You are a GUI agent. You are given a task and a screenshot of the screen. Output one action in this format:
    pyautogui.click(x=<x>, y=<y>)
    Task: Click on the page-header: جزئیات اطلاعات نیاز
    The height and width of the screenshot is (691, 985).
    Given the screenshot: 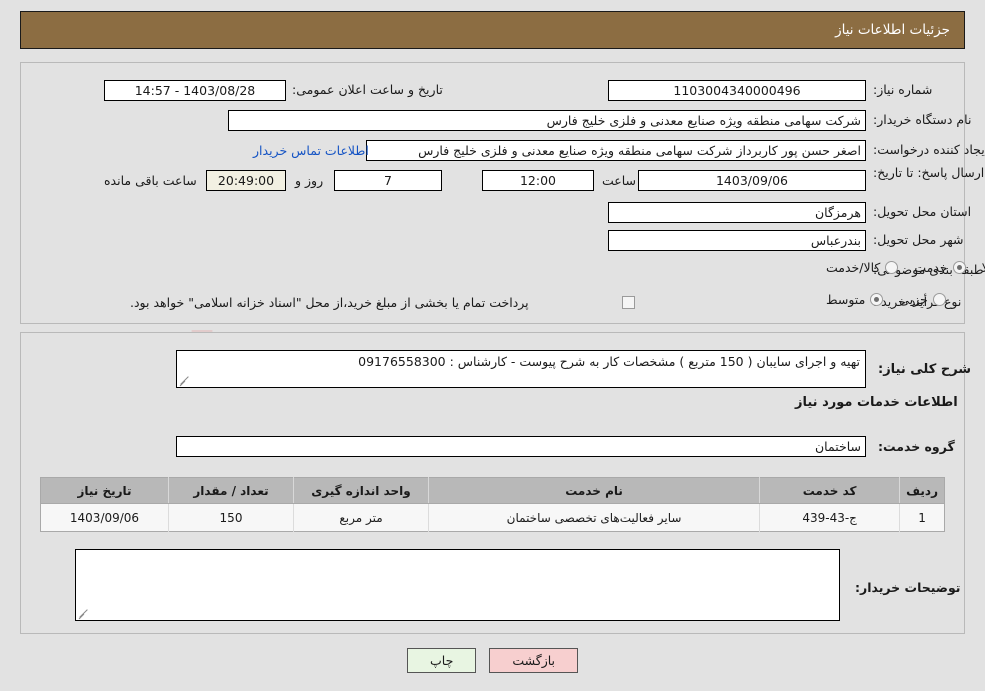 What is the action you would take?
    pyautogui.click(x=492, y=30)
    